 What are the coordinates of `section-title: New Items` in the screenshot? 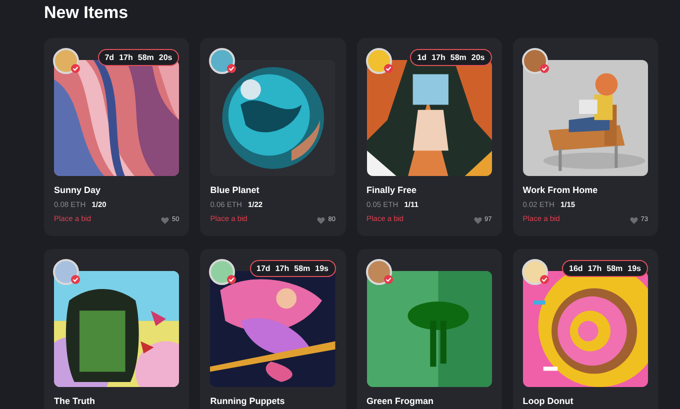 It's located at (87, 13).